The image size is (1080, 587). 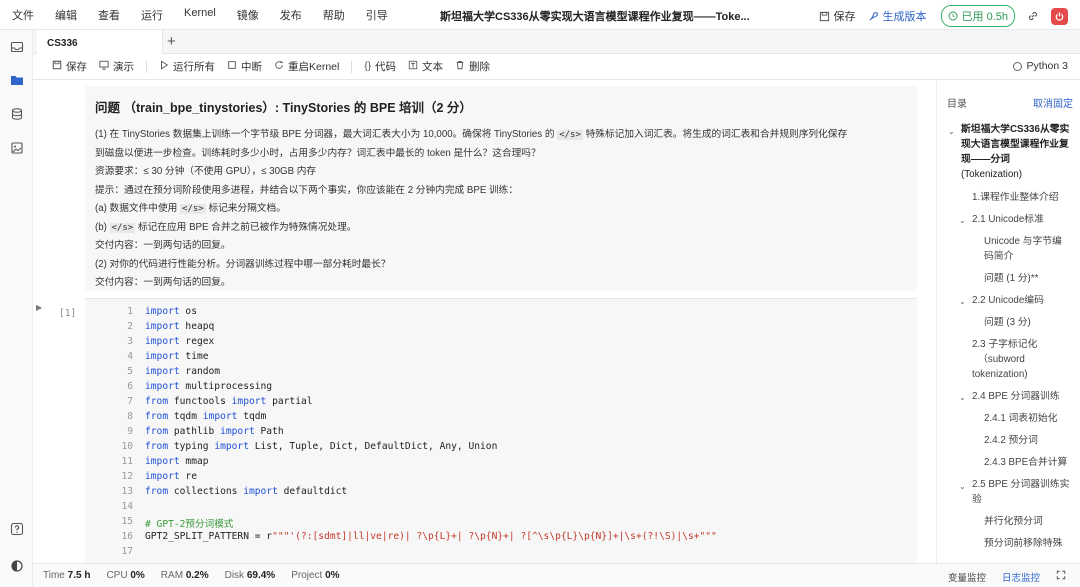 What do you see at coordinates (220, 416) in the screenshot?
I see `code-token: import` at bounding box center [220, 416].